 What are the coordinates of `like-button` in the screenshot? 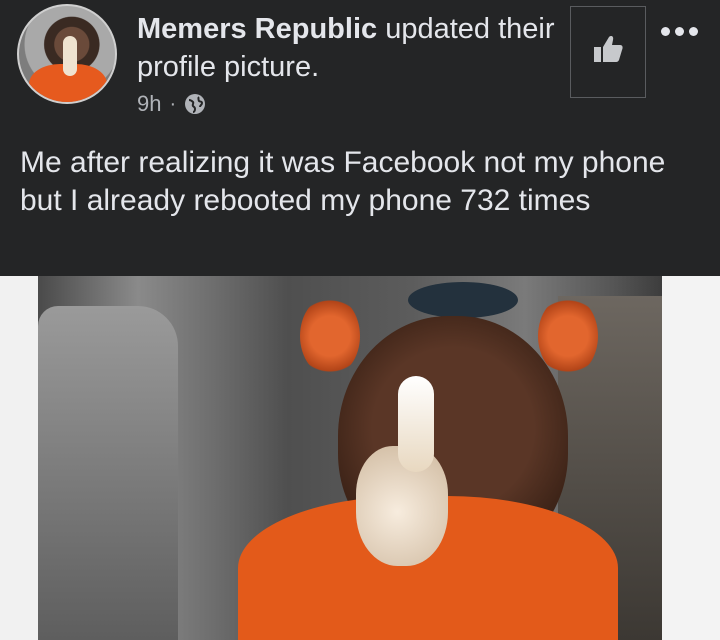 It's located at (608, 52).